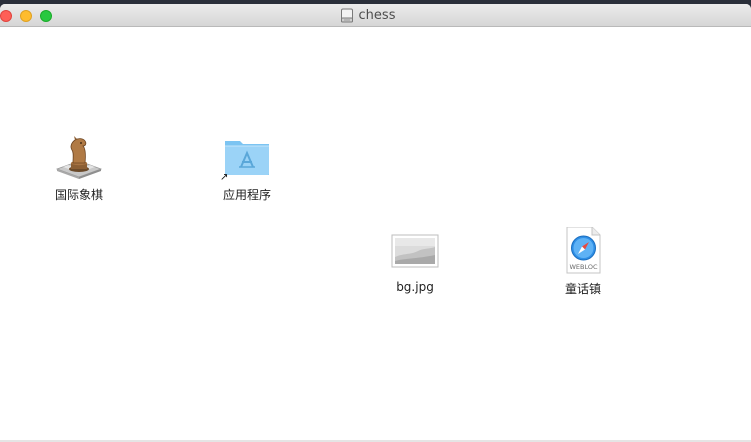 Image resolution: width=751 pixels, height=442 pixels. Describe the element at coordinates (6, 16) in the screenshot. I see `close-button` at that location.